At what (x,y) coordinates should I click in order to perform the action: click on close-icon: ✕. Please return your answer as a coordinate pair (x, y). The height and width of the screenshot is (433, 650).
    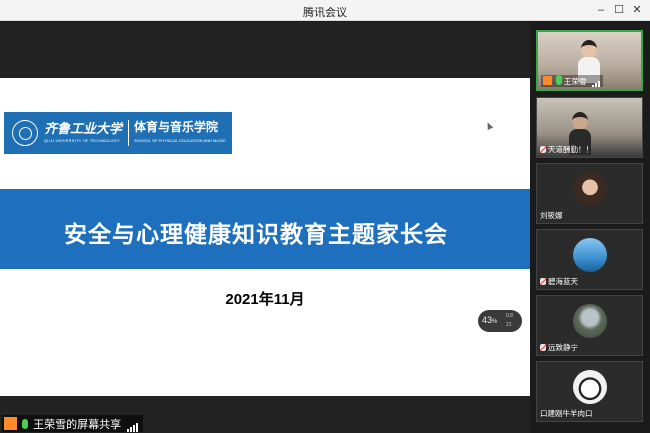
    Looking at the image, I should click on (637, 10).